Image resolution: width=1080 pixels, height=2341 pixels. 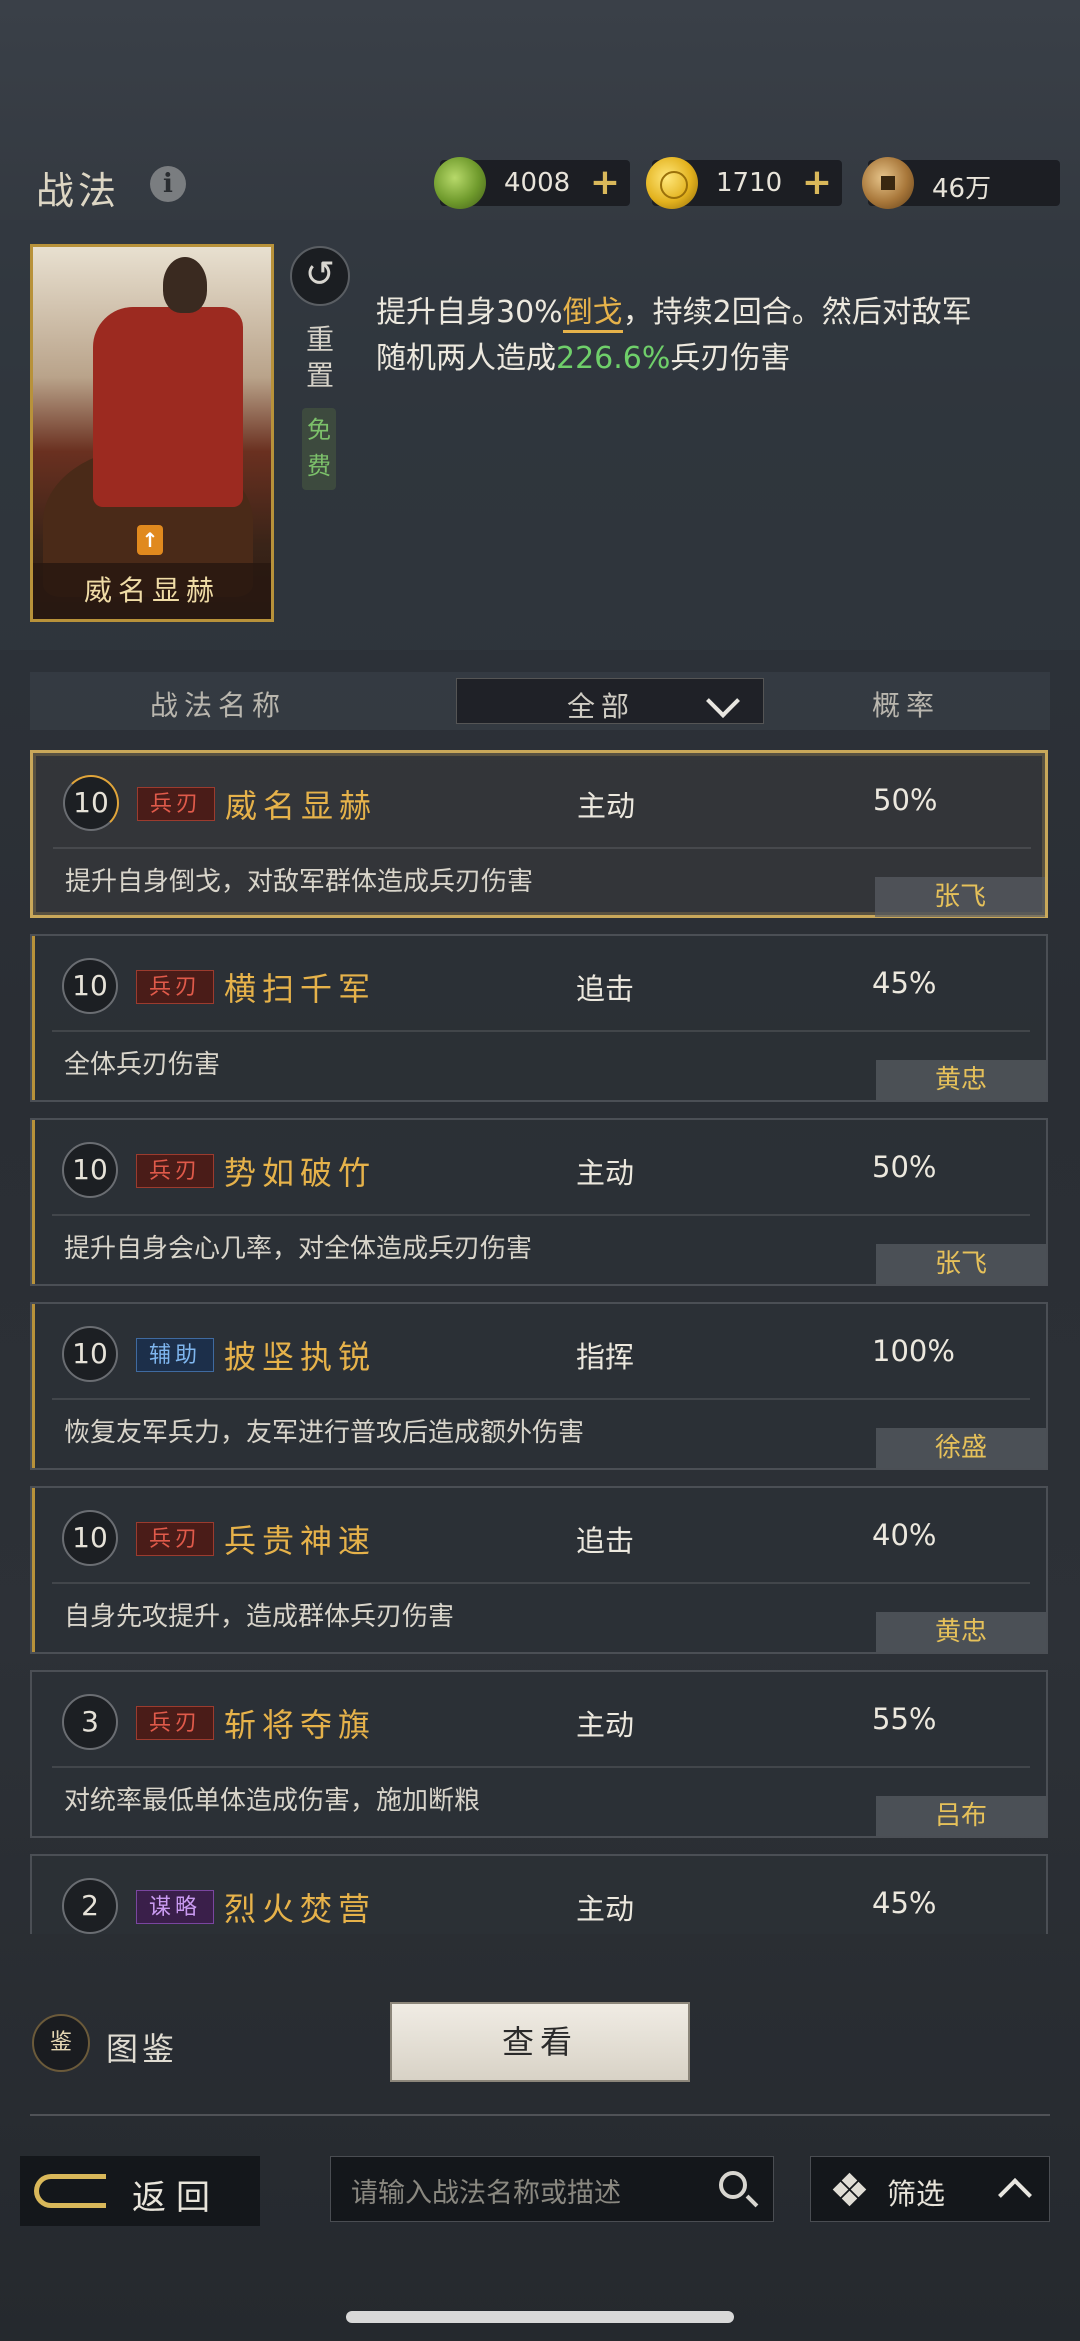 I want to click on card-art-head, so click(x=185, y=285).